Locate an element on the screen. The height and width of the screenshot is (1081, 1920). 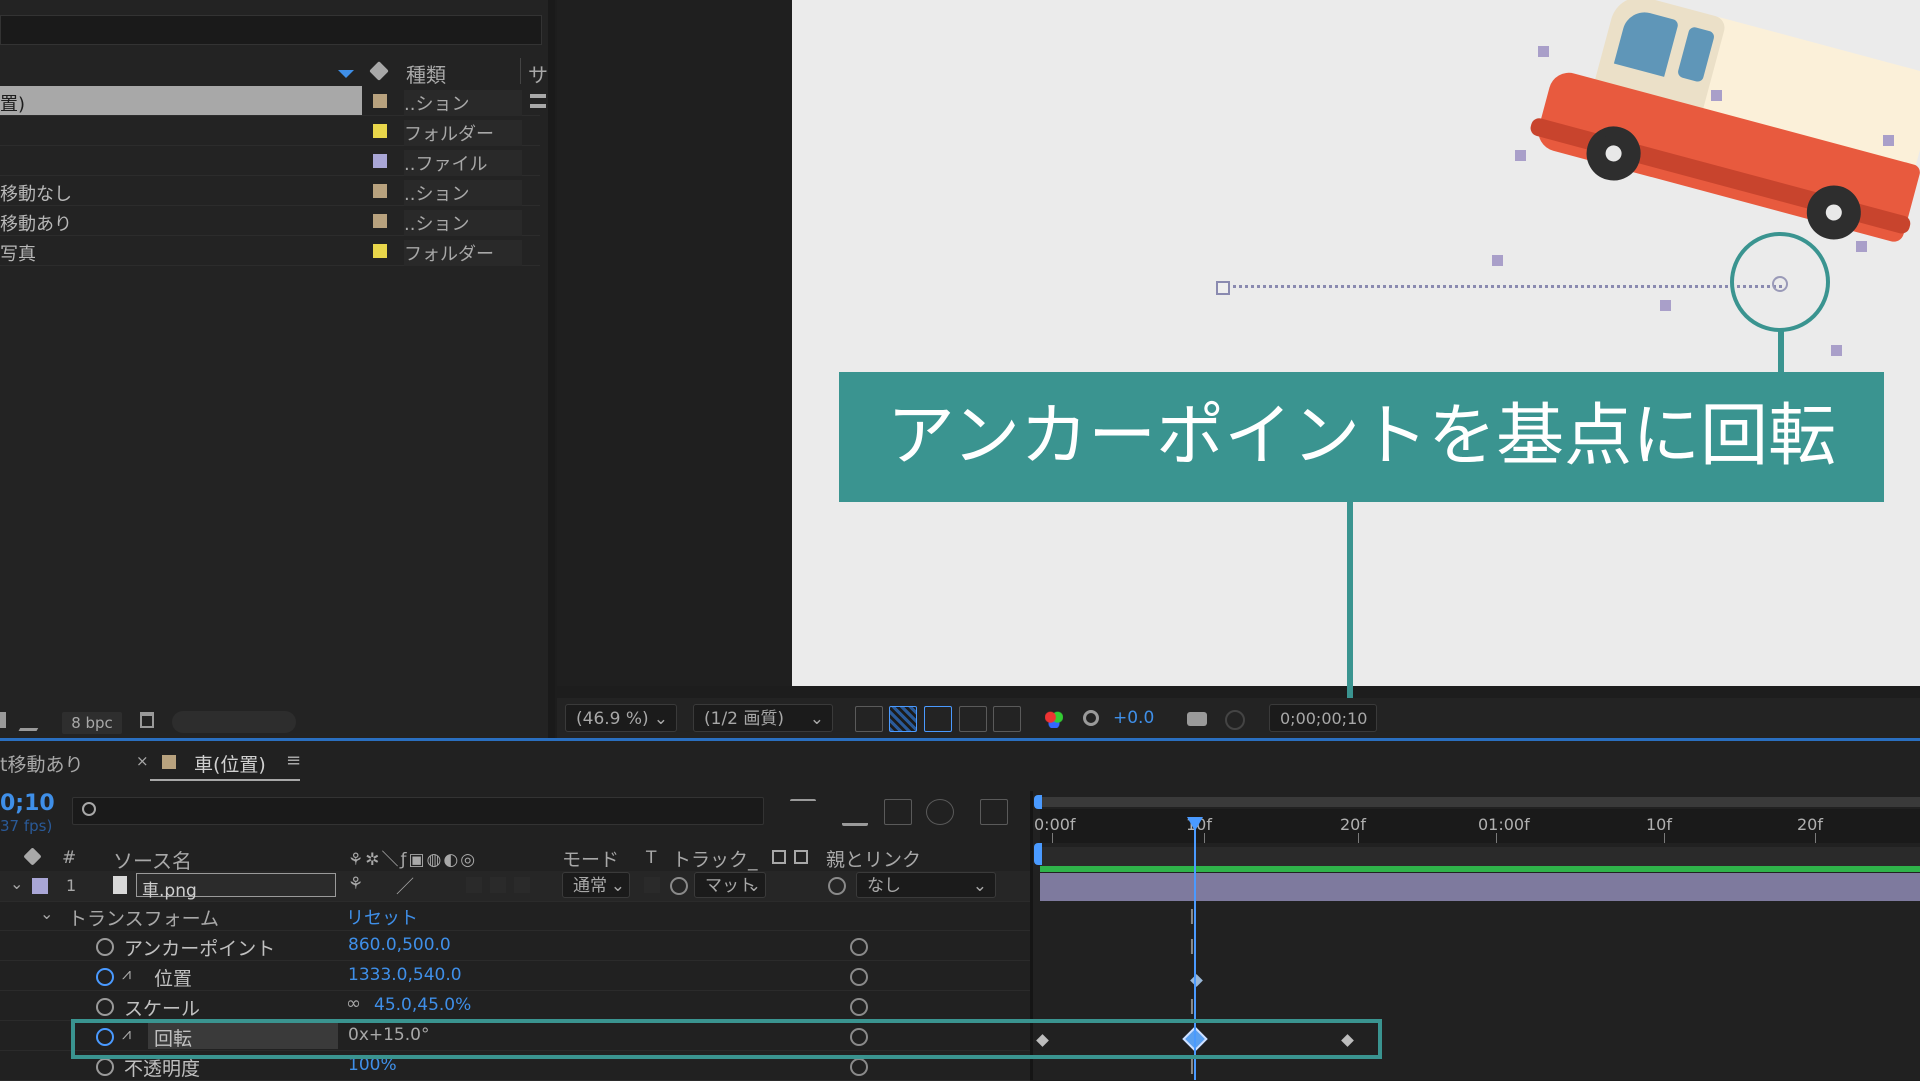
project-sort-arrow-icon is located at coordinates (346, 74).